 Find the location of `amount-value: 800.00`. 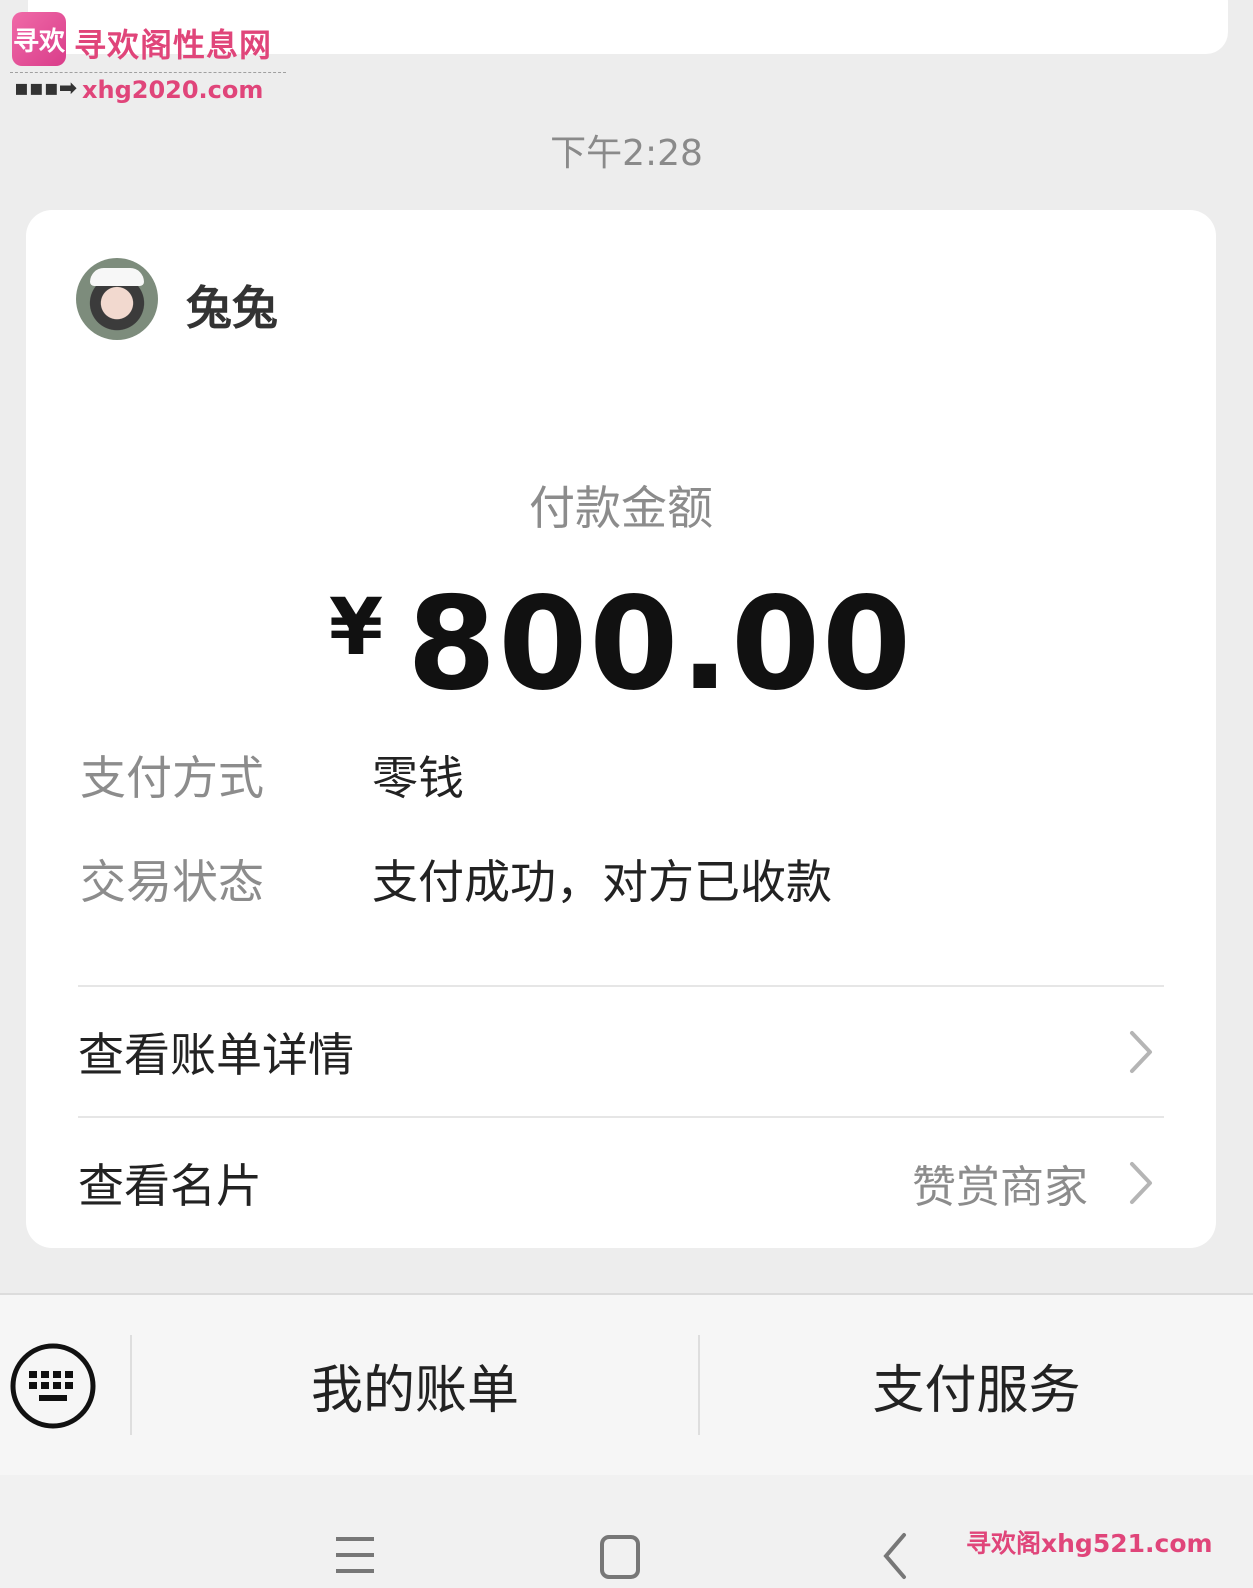

amount-value: 800.00 is located at coordinates (660, 644).